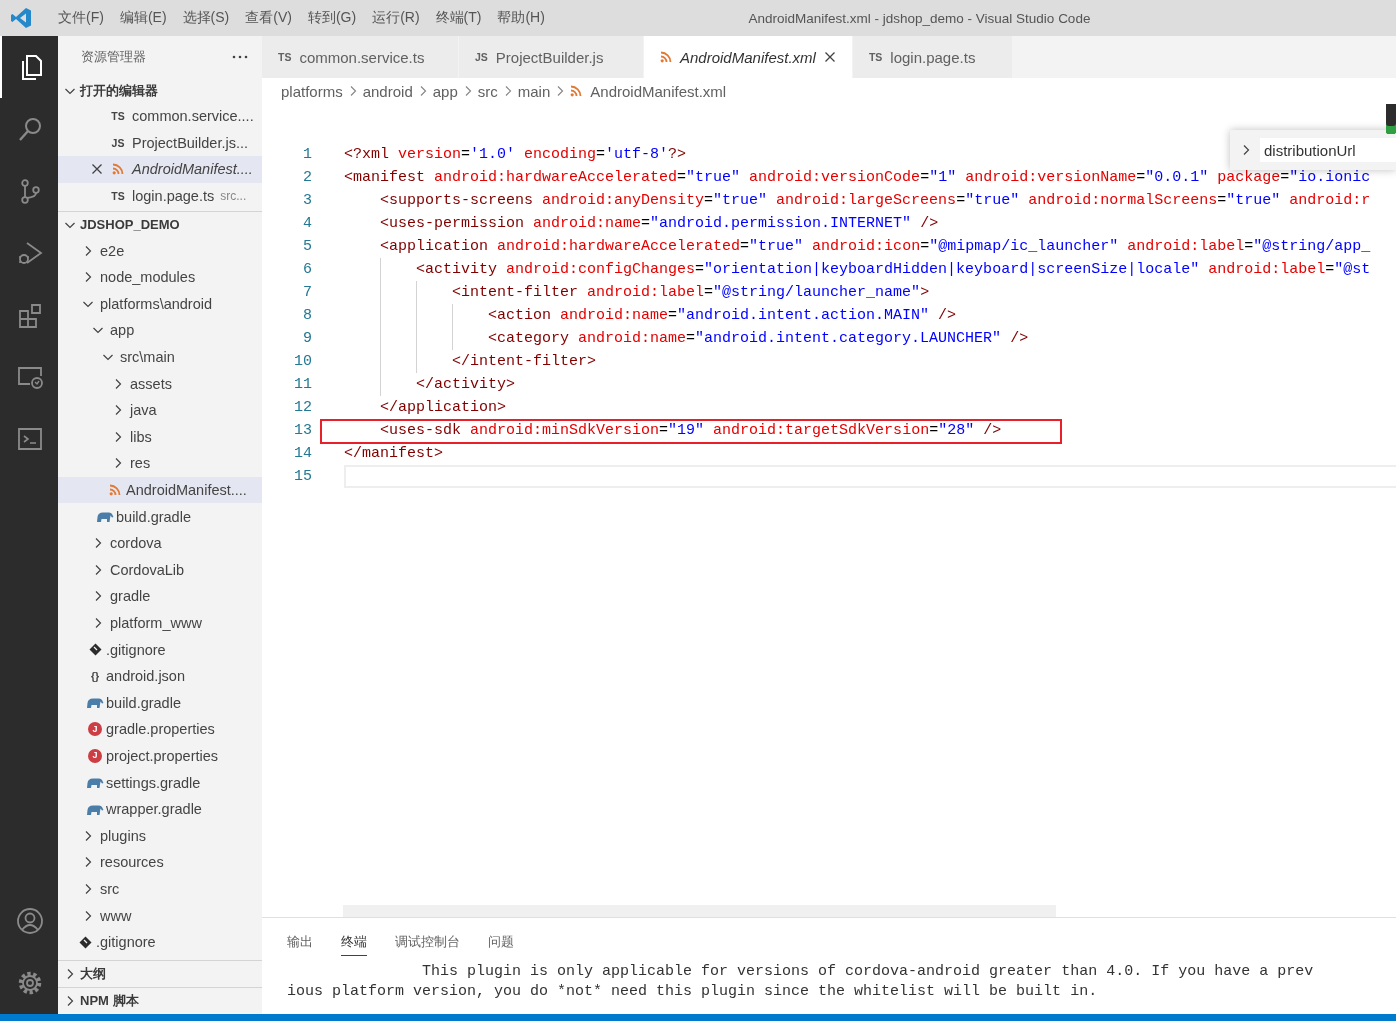  Describe the element at coordinates (307, 269) in the screenshot. I see `line-number: 6` at that location.